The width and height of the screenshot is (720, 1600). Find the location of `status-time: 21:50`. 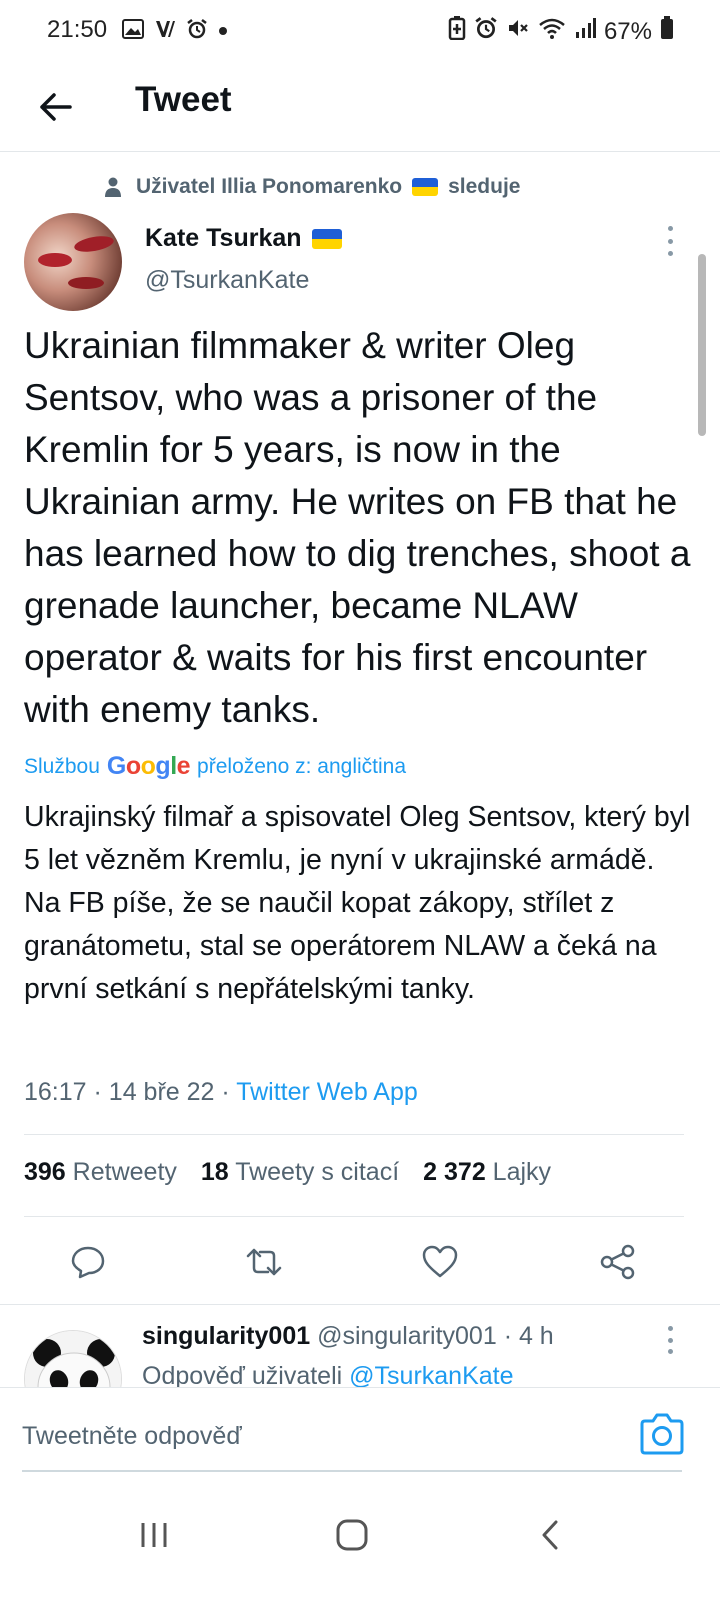

status-time: 21:50 is located at coordinates (77, 29).